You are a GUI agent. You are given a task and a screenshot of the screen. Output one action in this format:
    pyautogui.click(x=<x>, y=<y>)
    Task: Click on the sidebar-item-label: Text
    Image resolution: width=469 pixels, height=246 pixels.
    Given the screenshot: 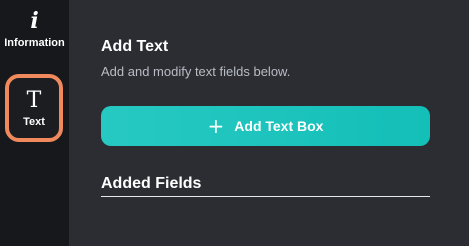 What is the action you would take?
    pyautogui.click(x=34, y=122)
    